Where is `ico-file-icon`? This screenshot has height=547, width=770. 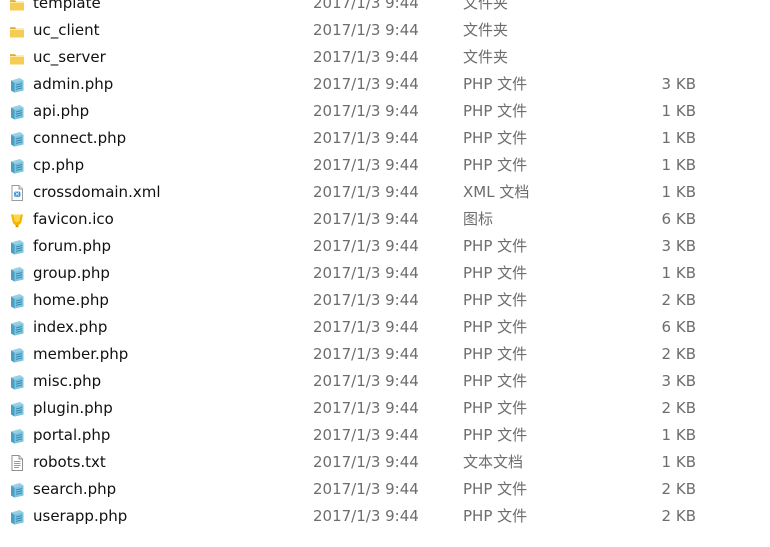
ico-file-icon is located at coordinates (17, 220).